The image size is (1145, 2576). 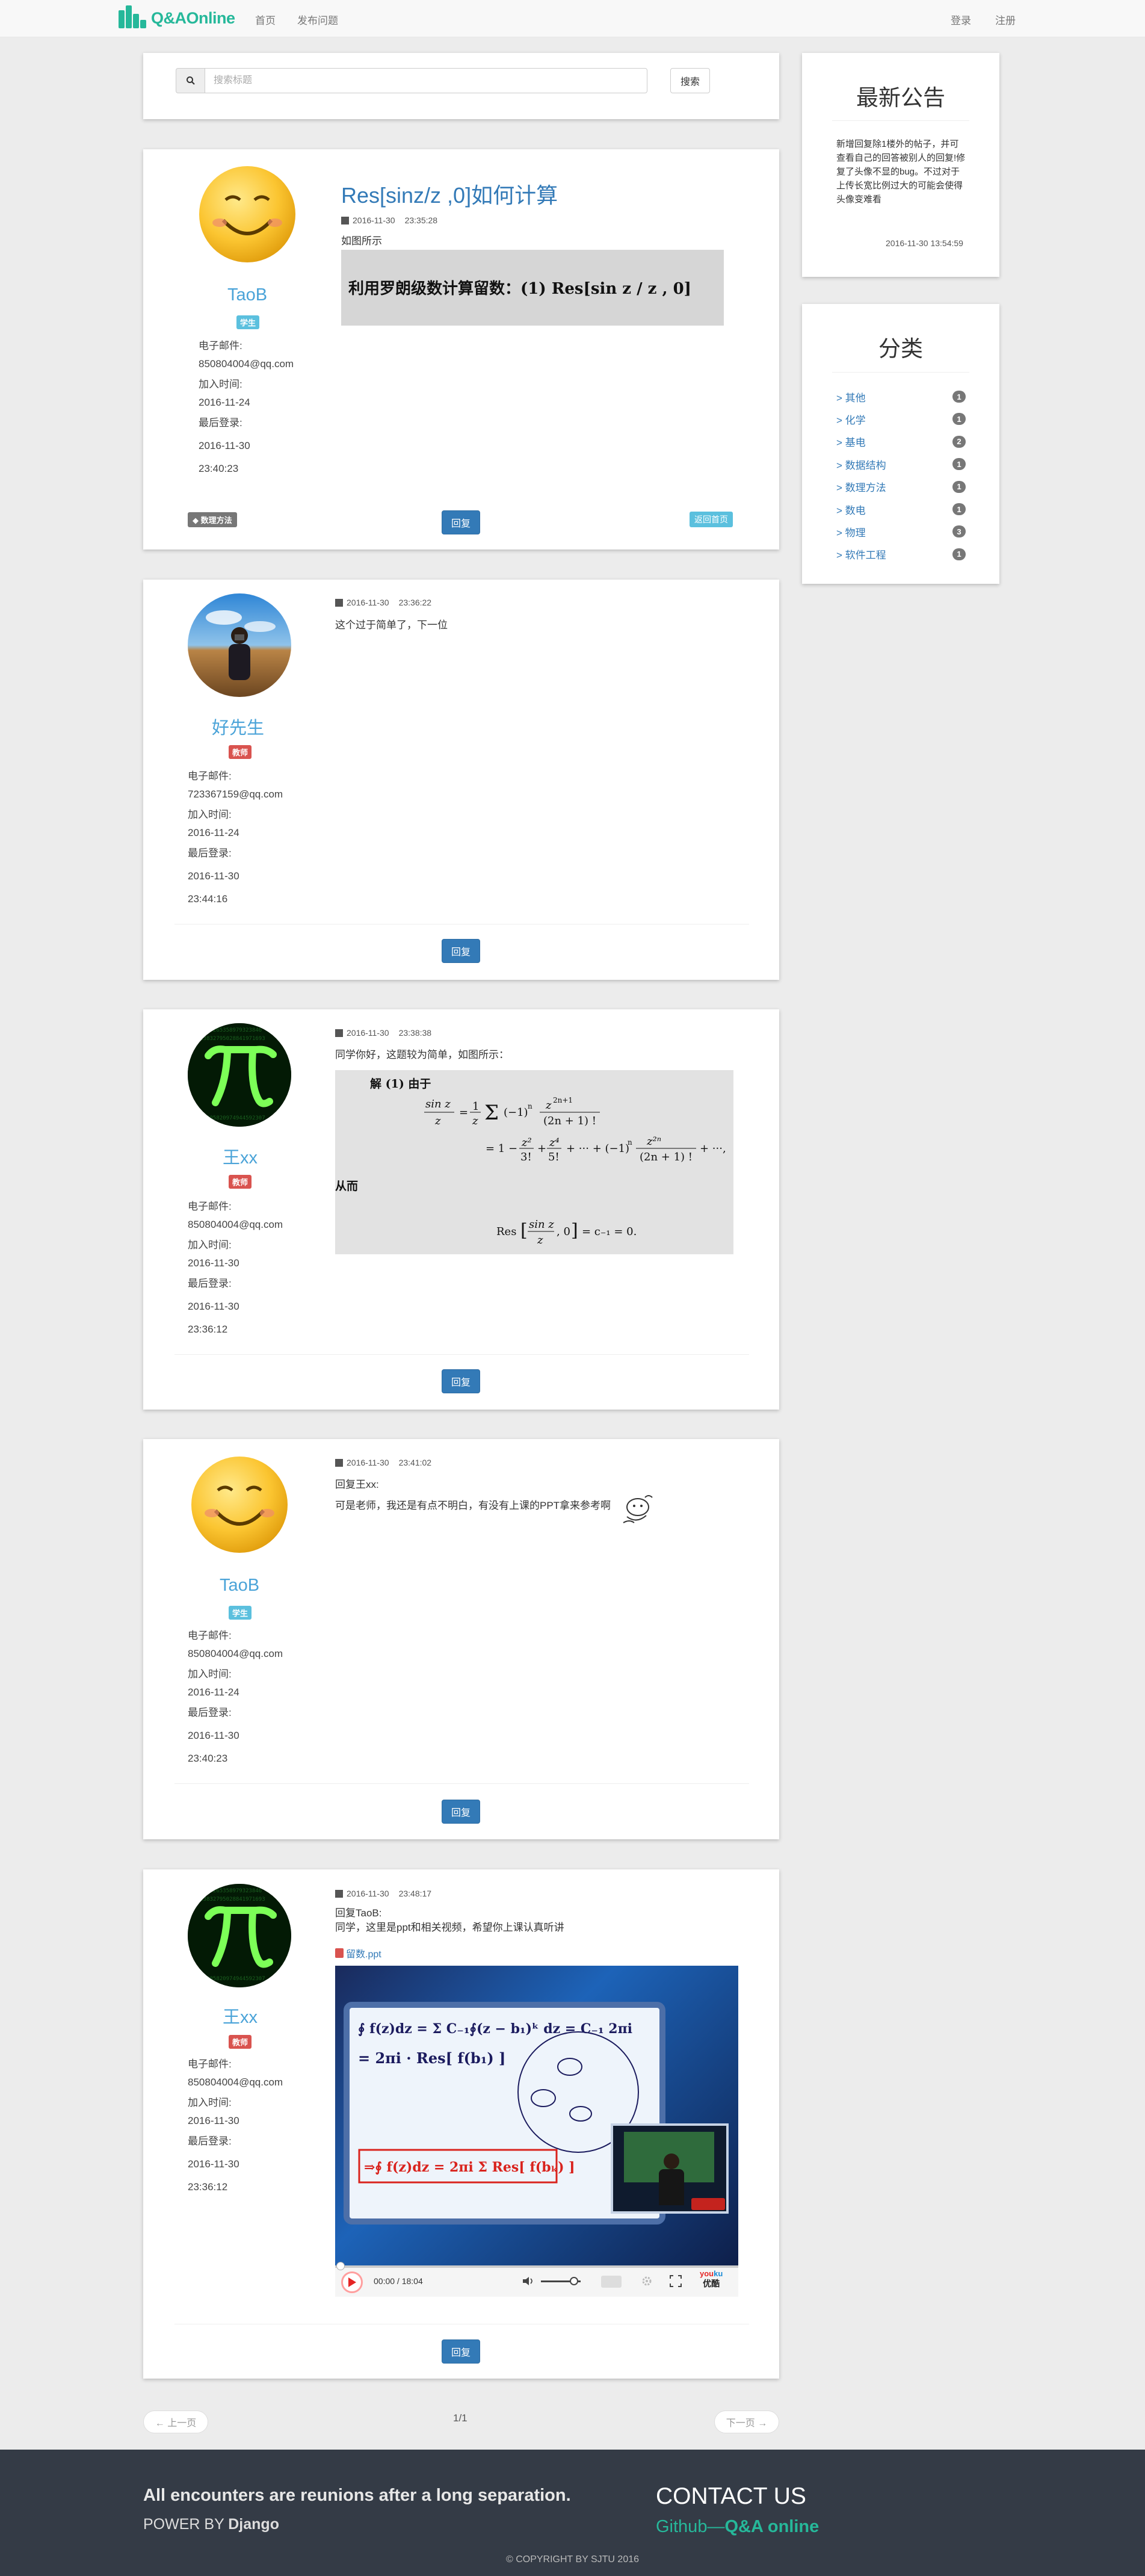 What do you see at coordinates (461, 2418) in the screenshot?
I see `page-indicator: 1/1` at bounding box center [461, 2418].